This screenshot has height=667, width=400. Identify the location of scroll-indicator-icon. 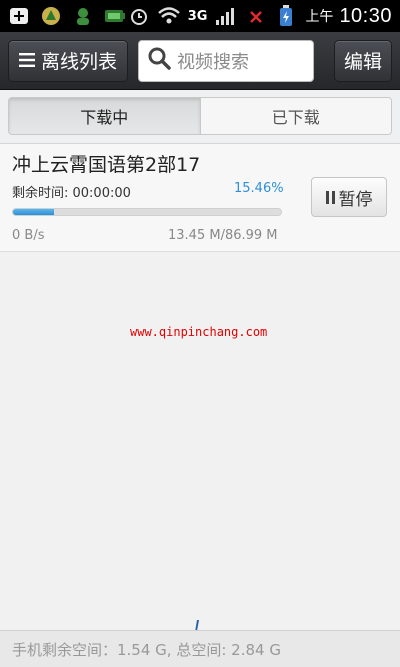
(203, 624).